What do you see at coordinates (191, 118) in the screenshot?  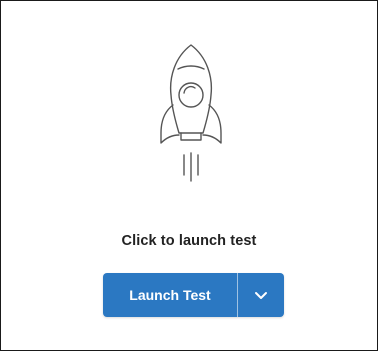 I see `rocket-icon` at bounding box center [191, 118].